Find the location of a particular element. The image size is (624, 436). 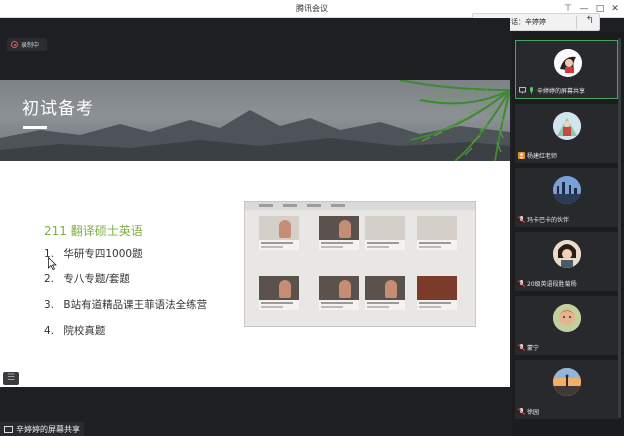

list-item: 1. 华研专四1000题 is located at coordinates (93, 253).